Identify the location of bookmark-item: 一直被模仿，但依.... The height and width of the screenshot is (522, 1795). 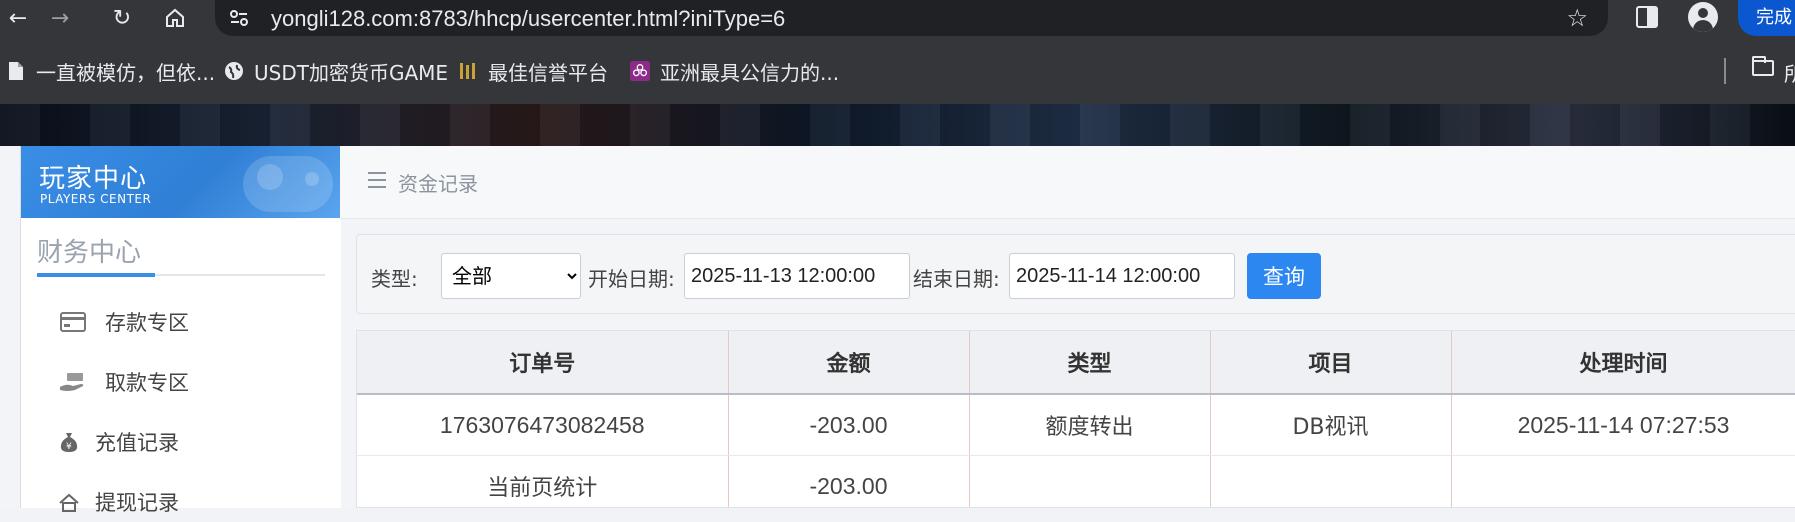
(111, 71).